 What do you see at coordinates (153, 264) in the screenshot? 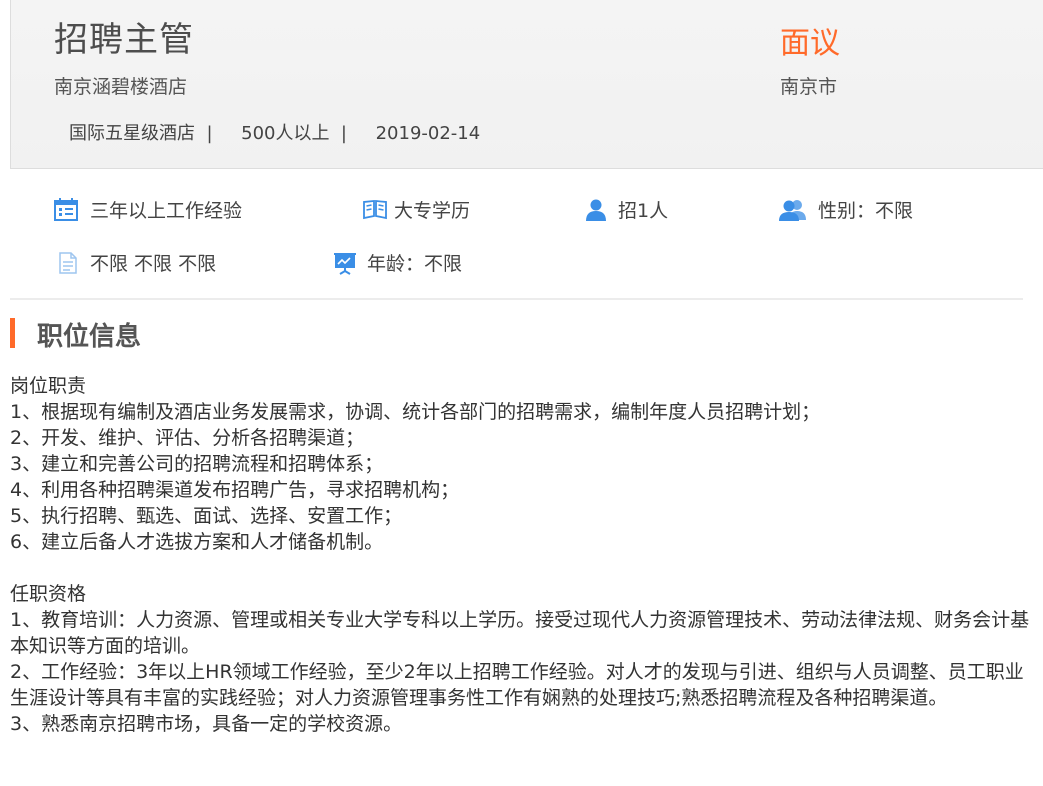
I see `language-text: 不限 不限 不限` at bounding box center [153, 264].